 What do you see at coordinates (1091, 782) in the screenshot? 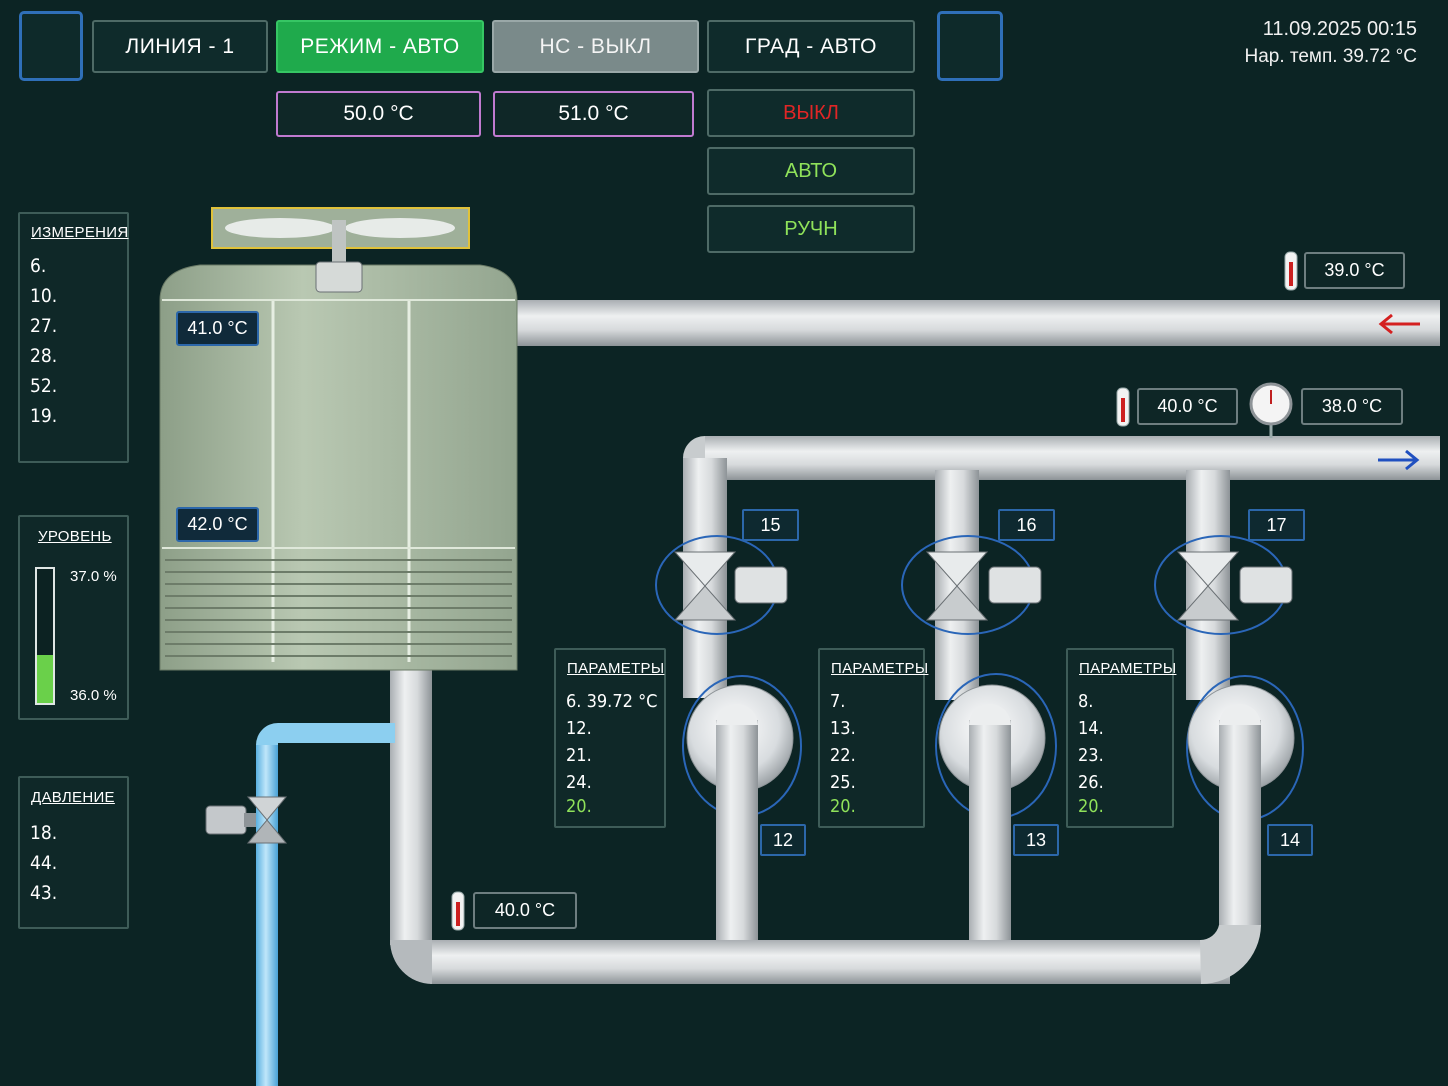
I see `param-item: 26.` at bounding box center [1091, 782].